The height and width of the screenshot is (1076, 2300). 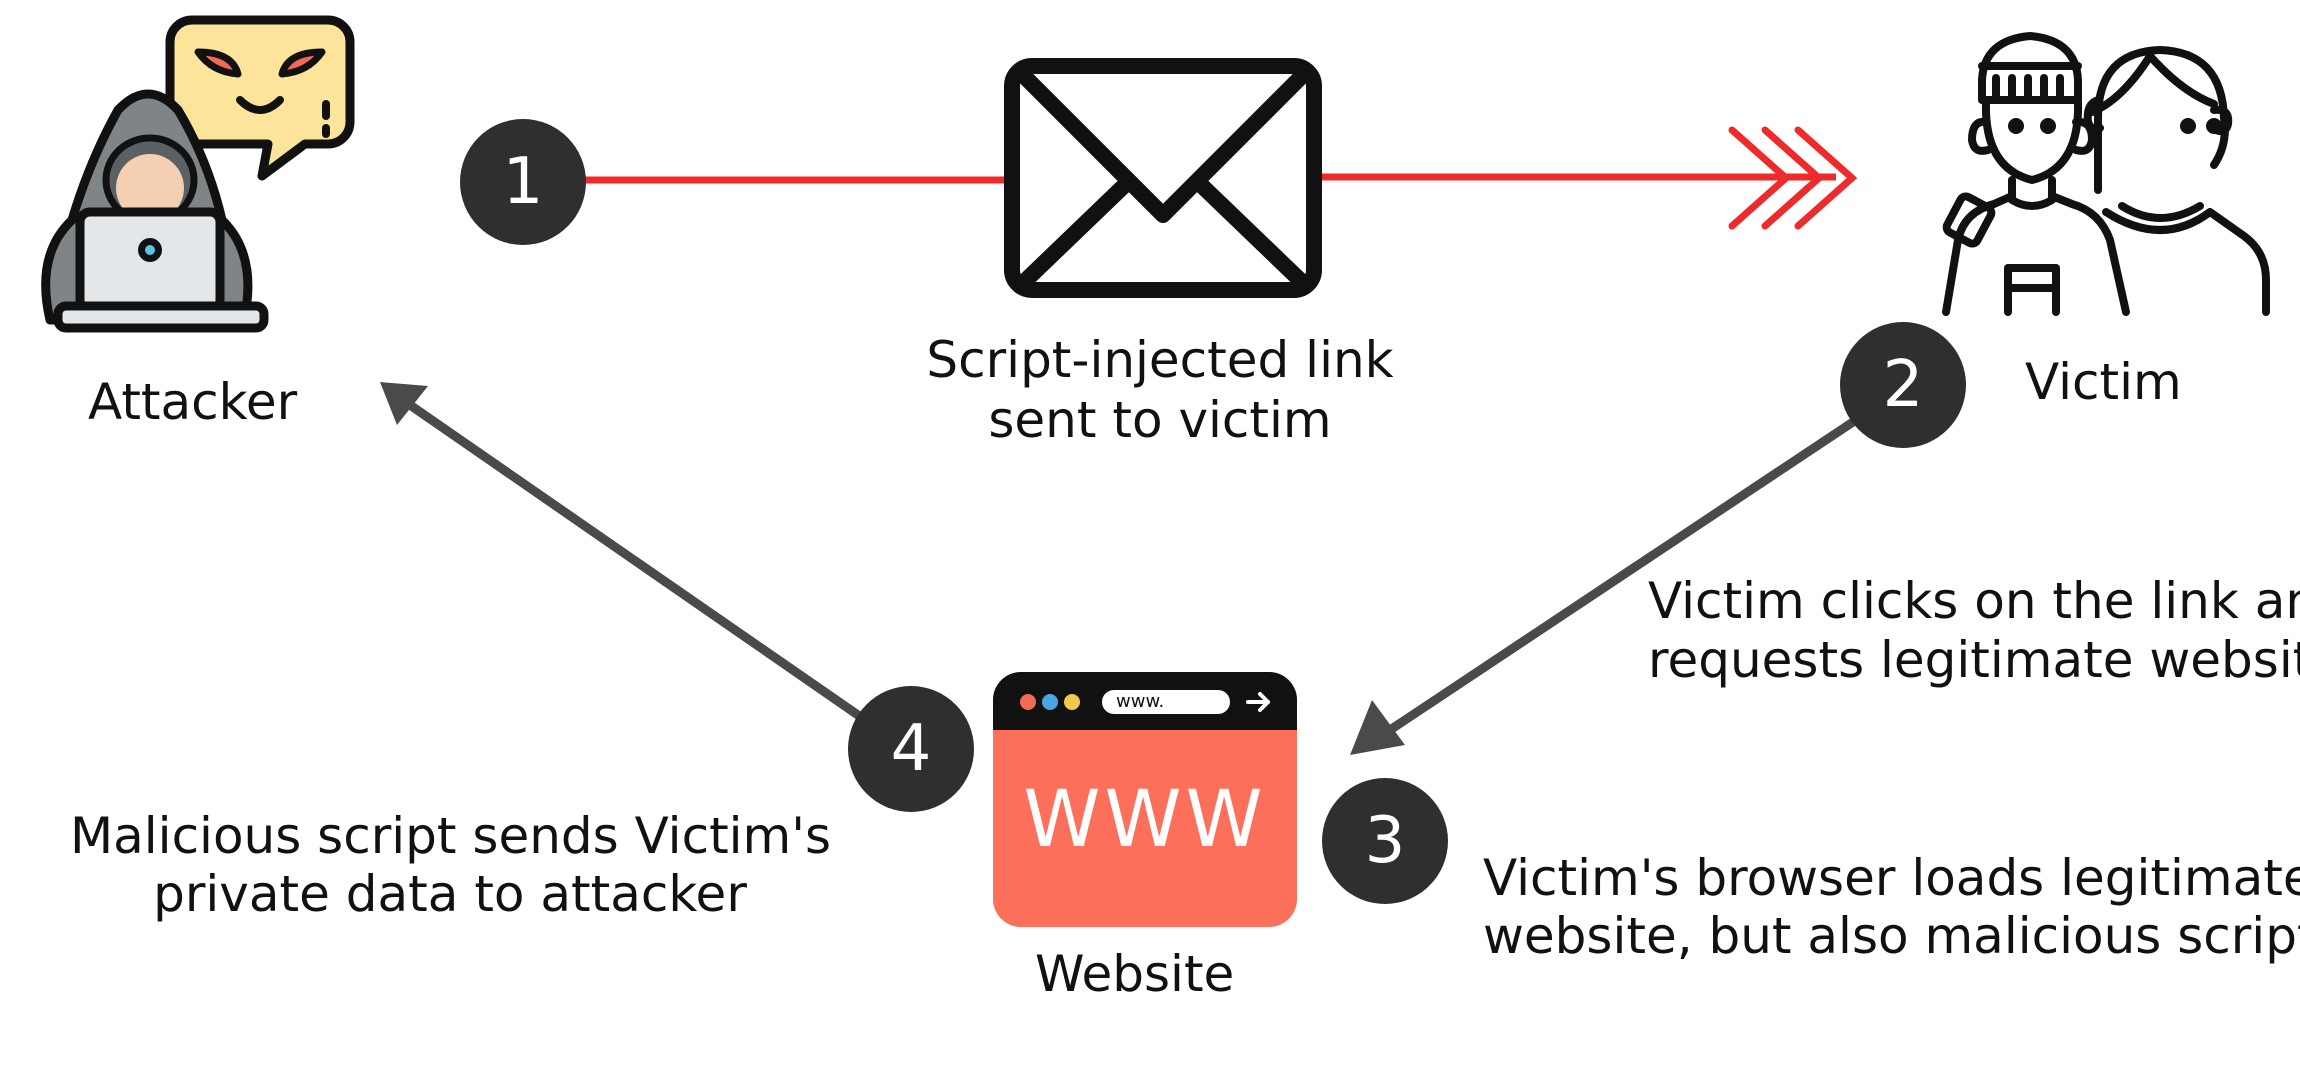 I want to click on attacker-label: Attacker, so click(x=193, y=402).